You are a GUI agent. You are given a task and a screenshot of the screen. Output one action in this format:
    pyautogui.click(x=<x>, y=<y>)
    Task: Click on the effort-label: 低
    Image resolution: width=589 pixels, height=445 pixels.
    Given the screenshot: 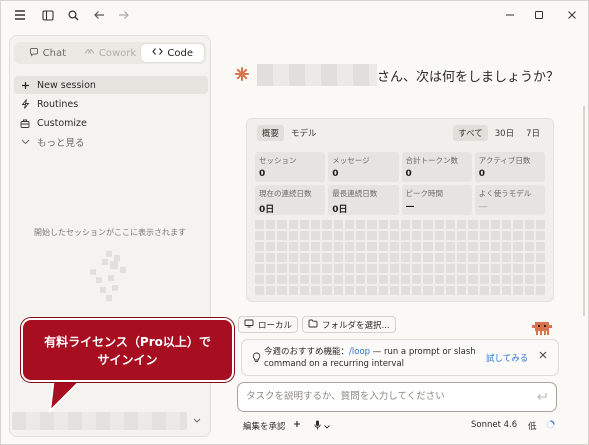 What is the action you would take?
    pyautogui.click(x=532, y=427)
    